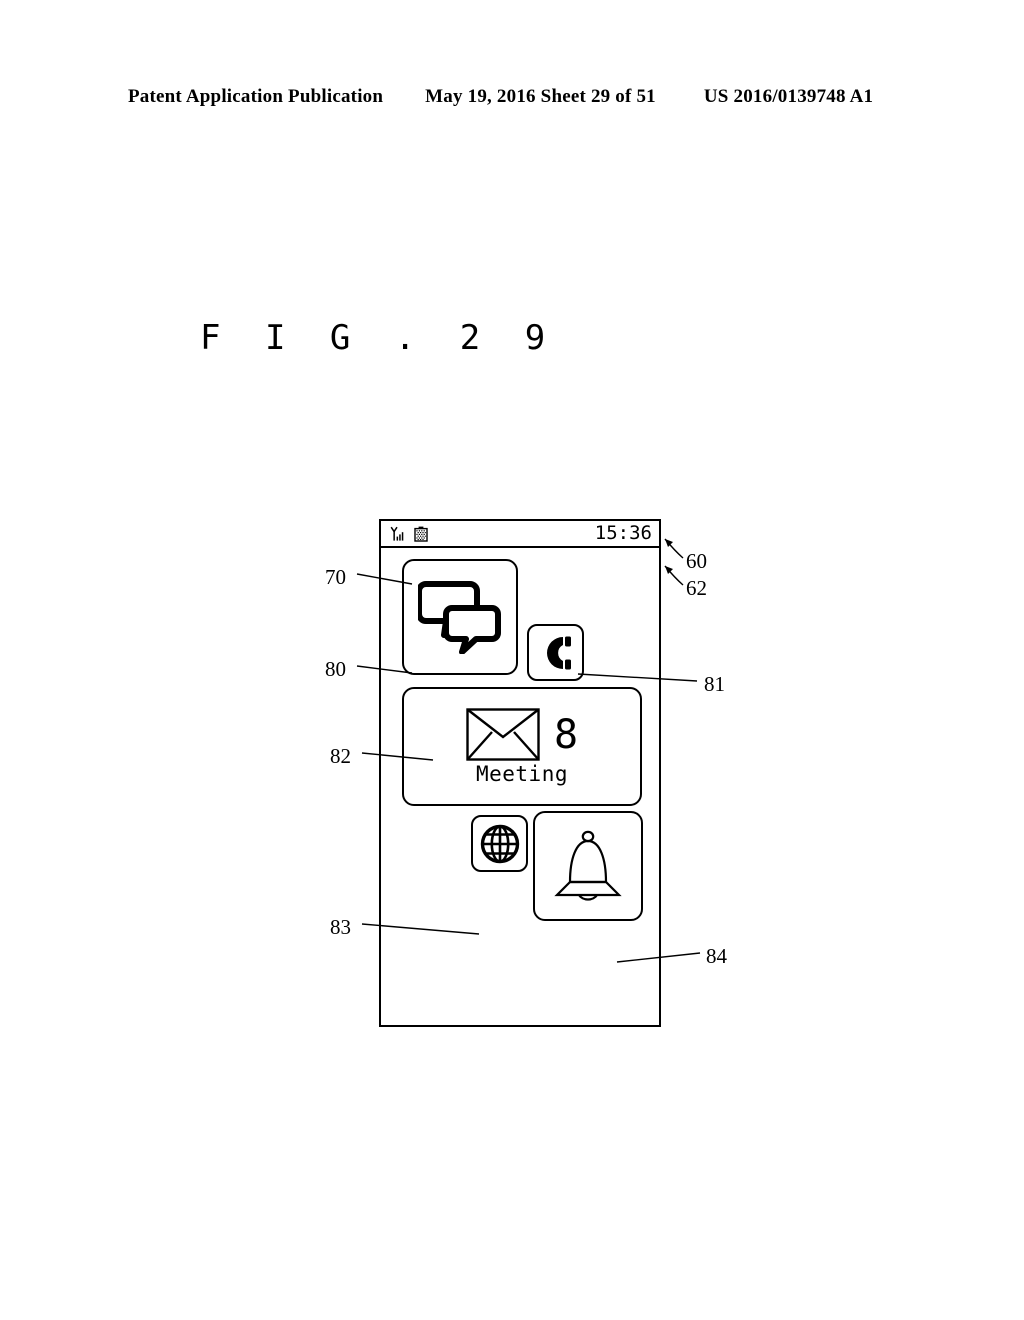  What do you see at coordinates (788, 96) in the screenshot?
I see `patent-number-label: US 2016/0139748 A1` at bounding box center [788, 96].